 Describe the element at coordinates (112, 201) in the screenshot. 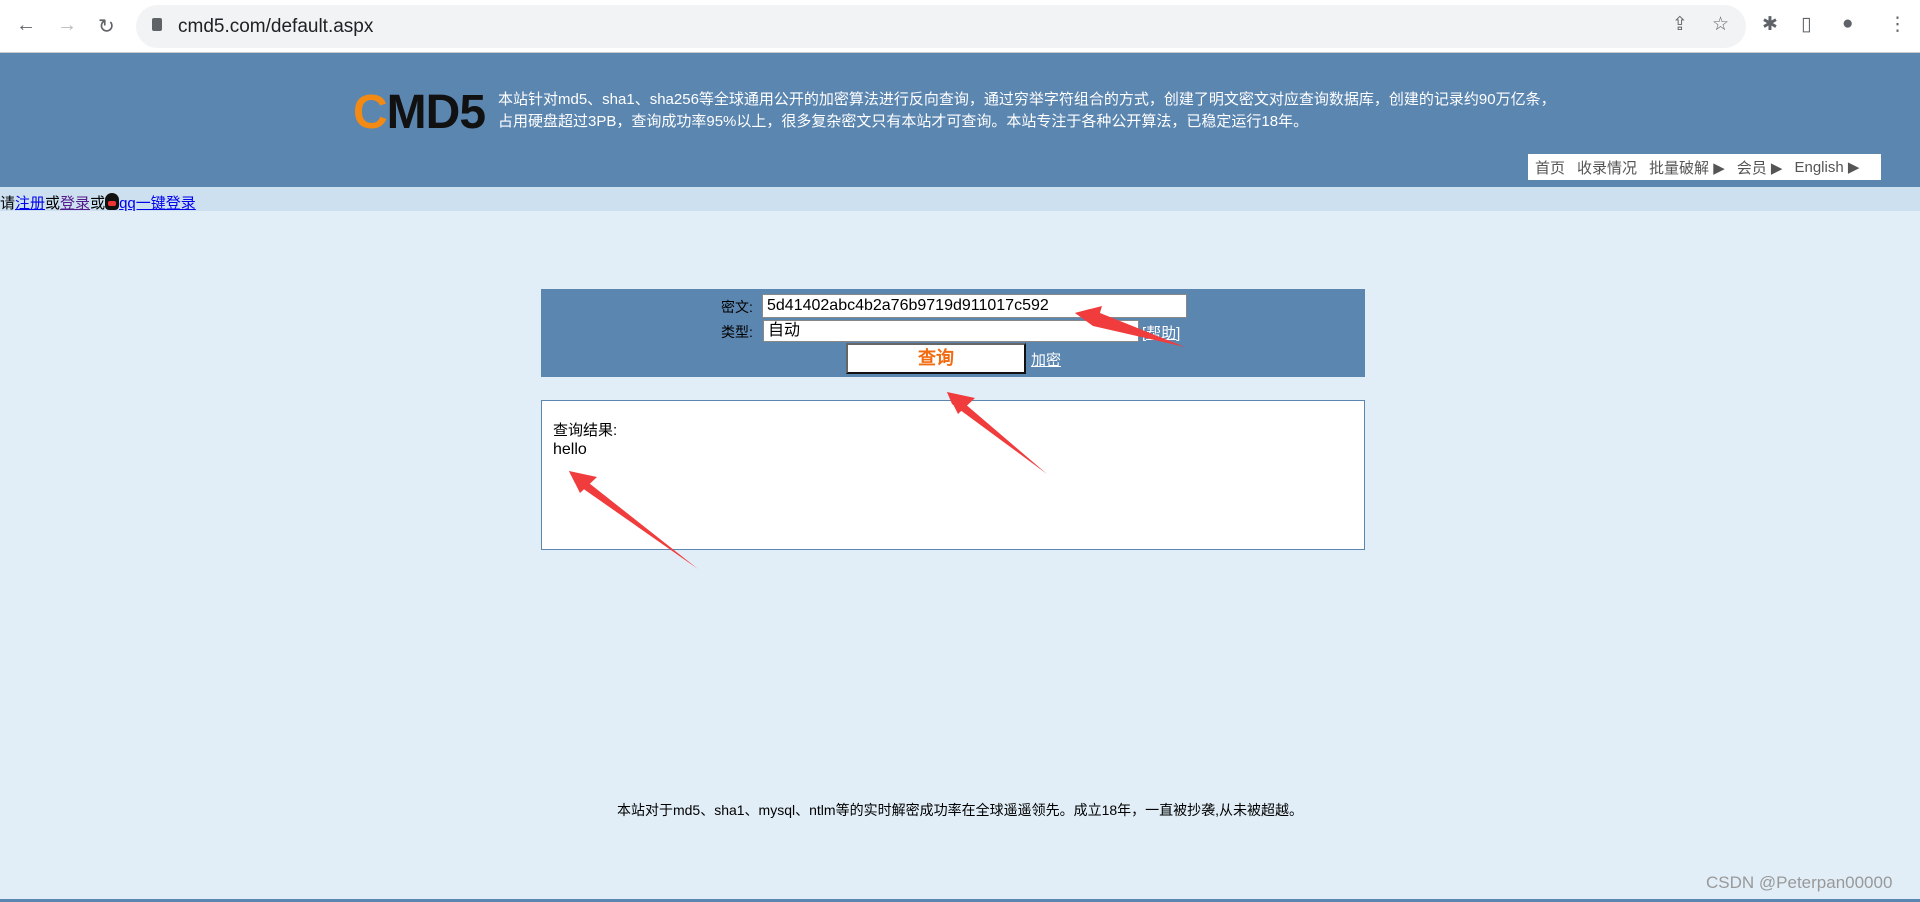

I see `qq-icon` at that location.